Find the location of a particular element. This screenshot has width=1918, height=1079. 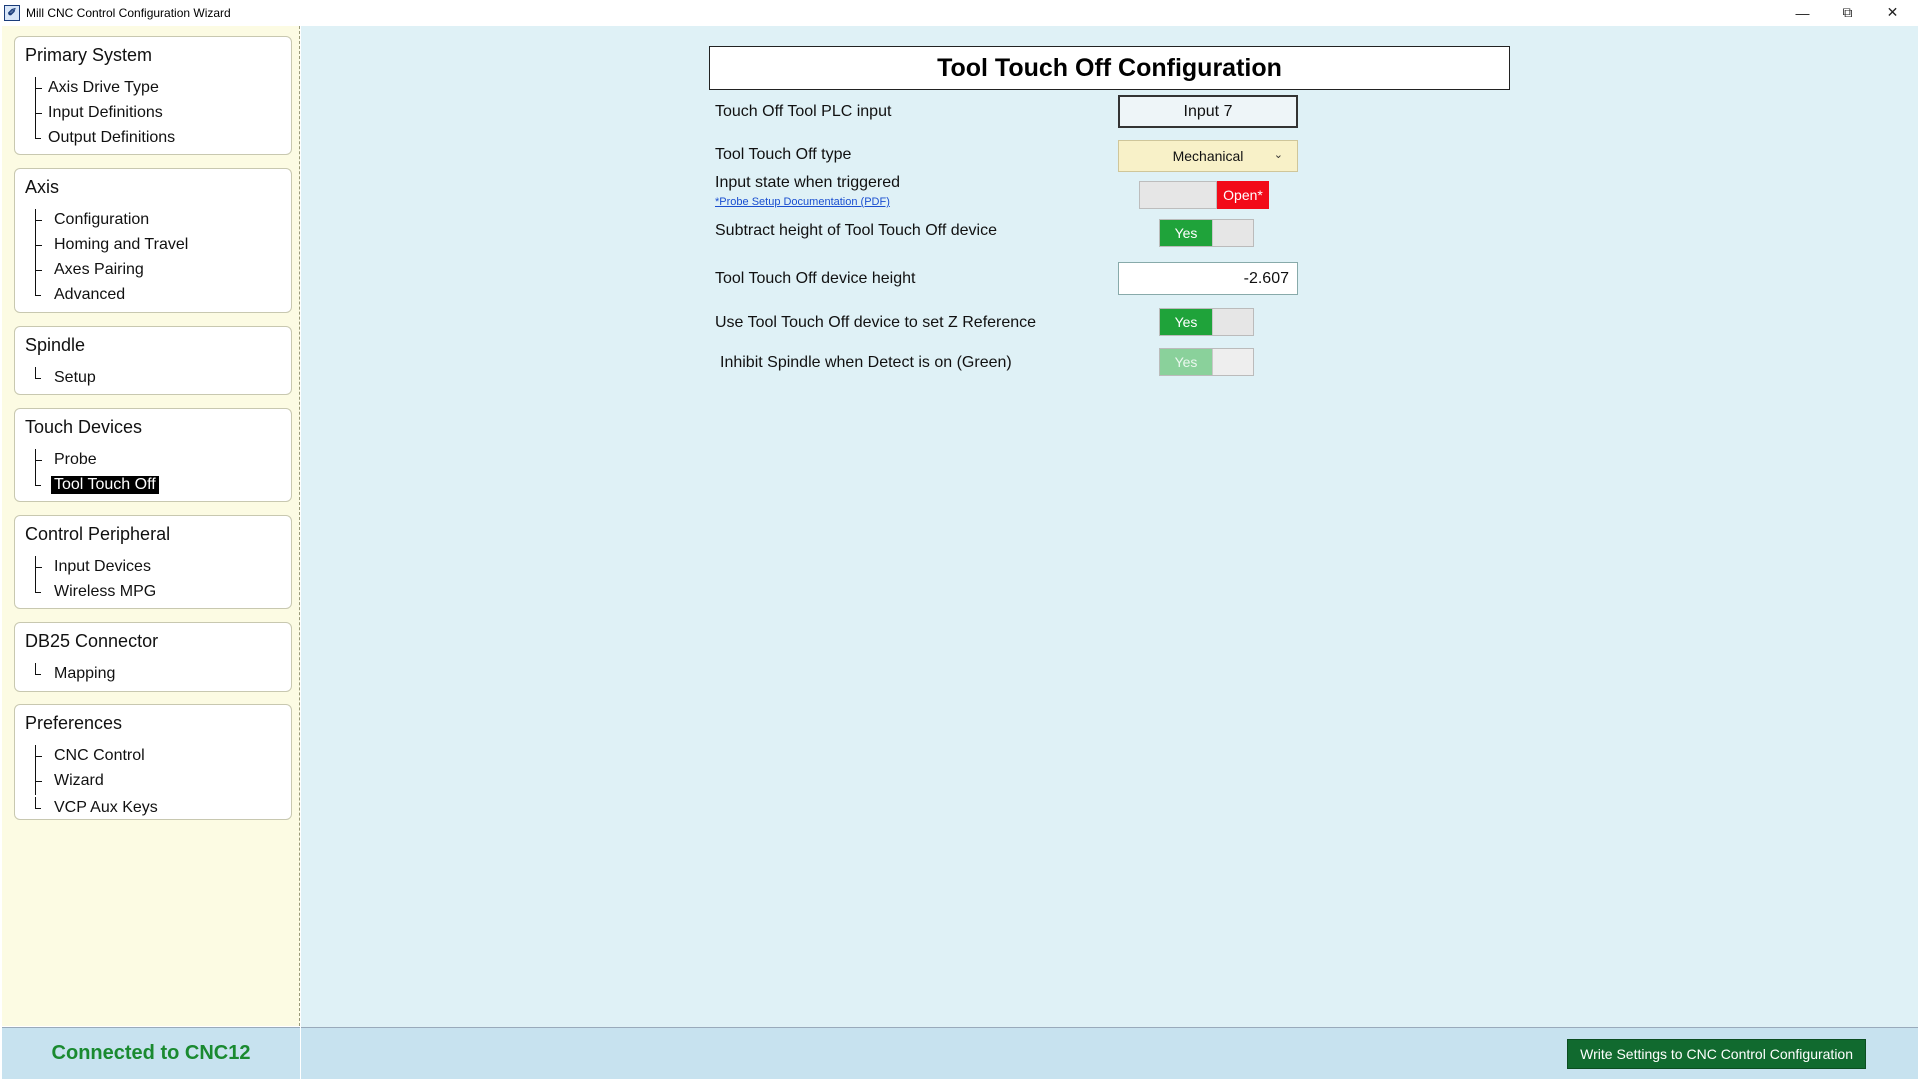

minimize-button: — is located at coordinates (1802, 12).